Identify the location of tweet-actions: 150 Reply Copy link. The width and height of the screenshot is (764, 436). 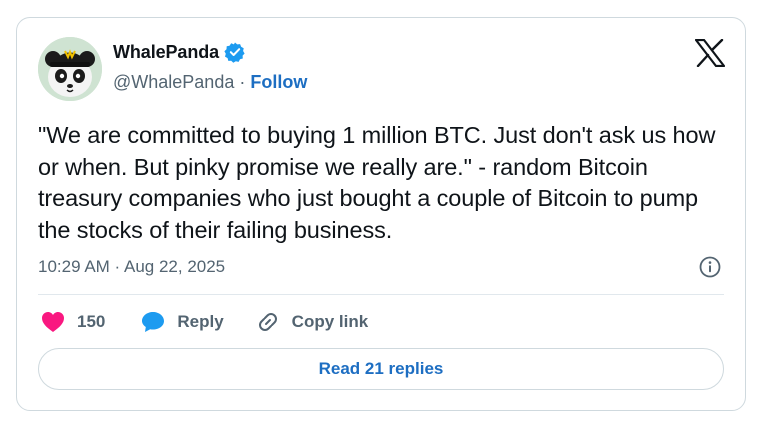
(204, 322).